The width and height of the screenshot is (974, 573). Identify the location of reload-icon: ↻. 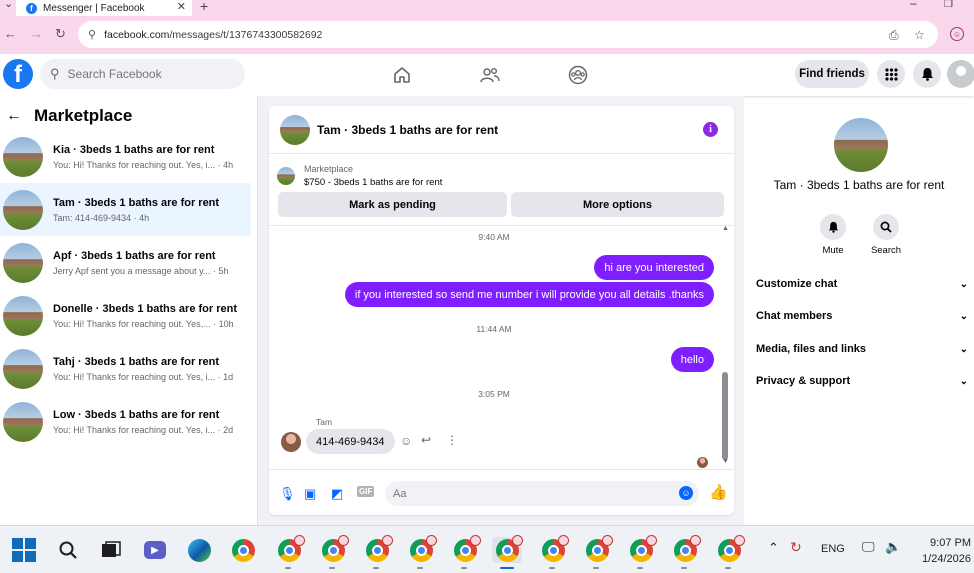
(60, 34).